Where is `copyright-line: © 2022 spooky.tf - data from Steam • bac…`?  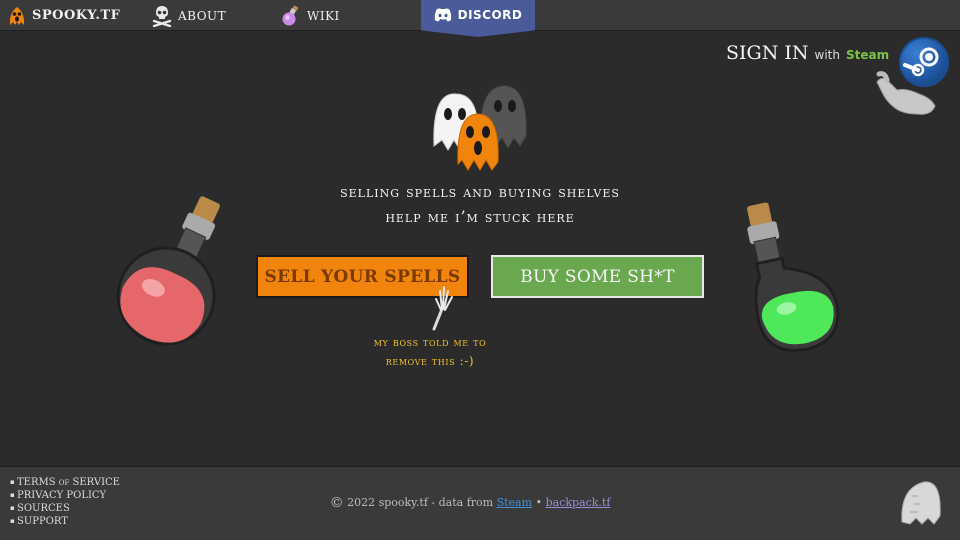
copyright-line: © 2022 spooky.tf - data from Steam • bac… is located at coordinates (470, 503).